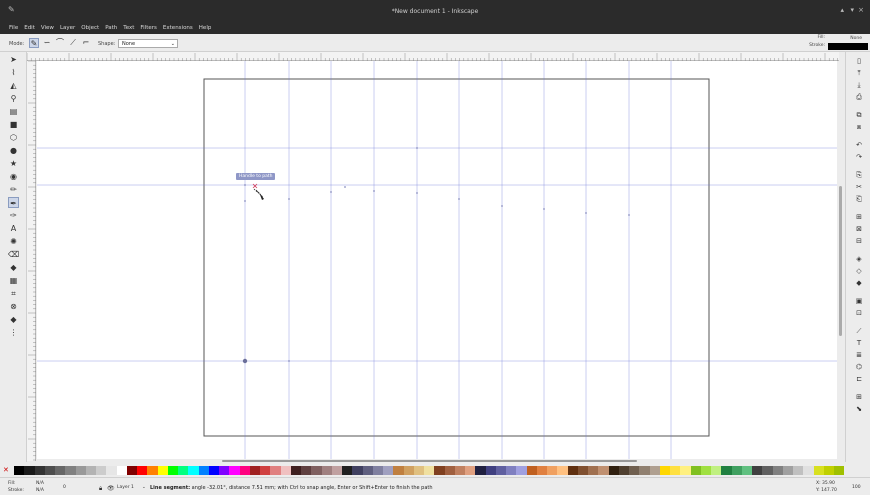 Image resolution: width=870 pixels, height=495 pixels. I want to click on unlink-clone-icon: ◆, so click(859, 283).